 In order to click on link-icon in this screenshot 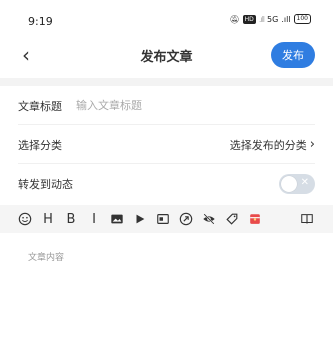, I will do `click(186, 219)`.